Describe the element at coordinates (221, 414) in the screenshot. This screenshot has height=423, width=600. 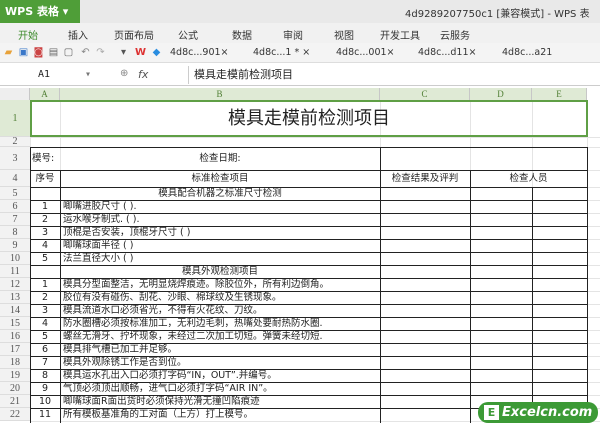
I see `item-text: 所有模板基准角的工对面（上方）打上模号。` at that location.